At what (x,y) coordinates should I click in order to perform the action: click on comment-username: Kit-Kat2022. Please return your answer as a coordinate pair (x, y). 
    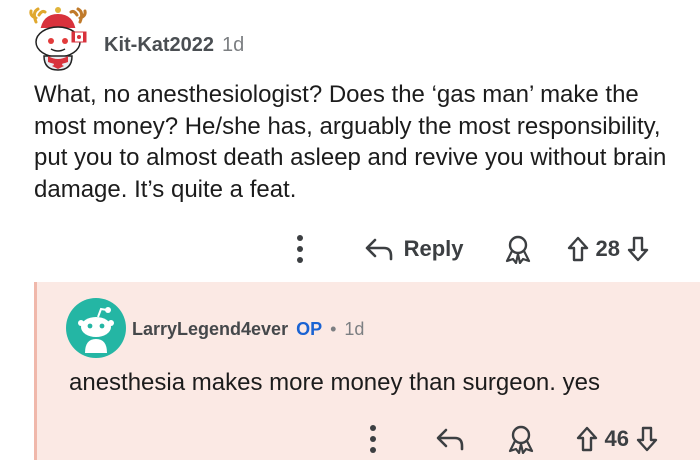
    Looking at the image, I should click on (159, 45).